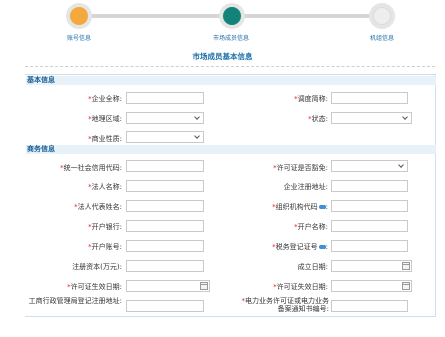  What do you see at coordinates (97, 267) in the screenshot?
I see `capital-label: 注册资本(万元):` at bounding box center [97, 267].